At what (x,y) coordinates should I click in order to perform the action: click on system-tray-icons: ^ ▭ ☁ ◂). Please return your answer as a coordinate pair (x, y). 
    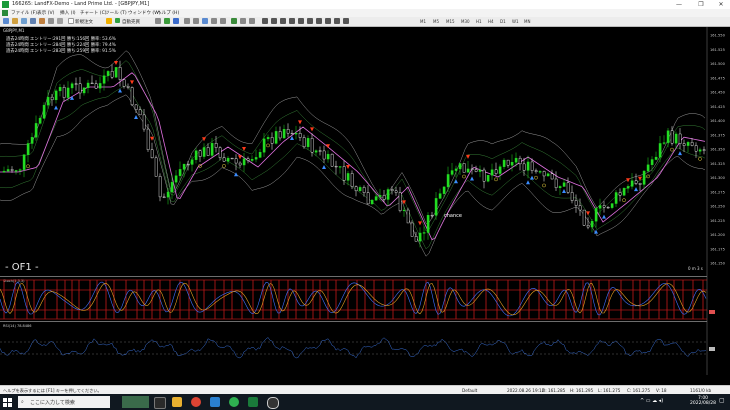
    Looking at the image, I should click on (651, 401).